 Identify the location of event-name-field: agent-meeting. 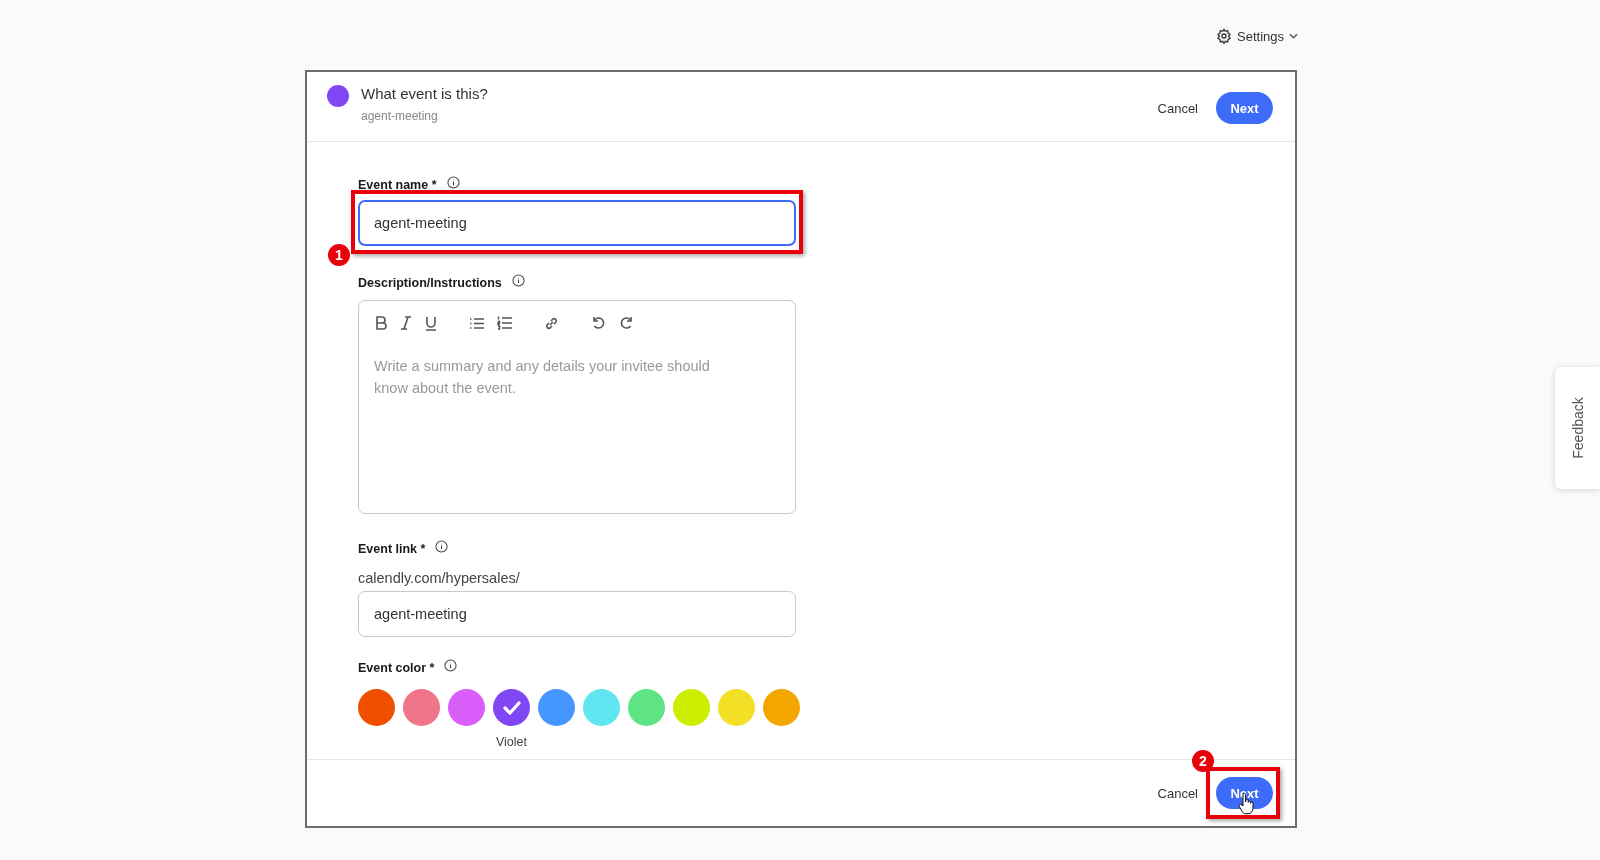
(577, 223).